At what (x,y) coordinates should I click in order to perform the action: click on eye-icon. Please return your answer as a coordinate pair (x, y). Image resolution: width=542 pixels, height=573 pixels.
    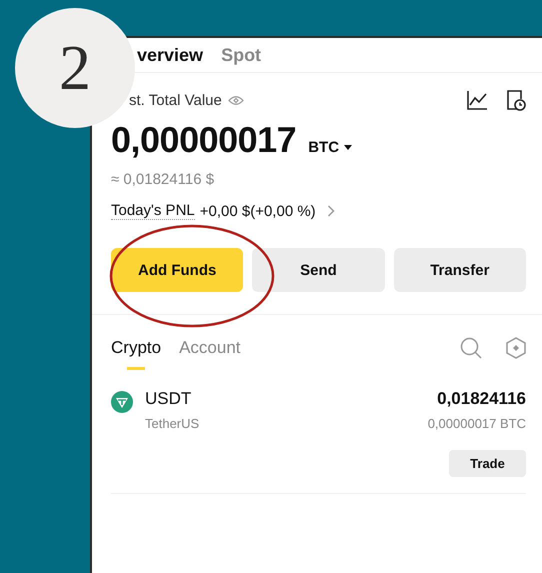
    Looking at the image, I should click on (236, 100).